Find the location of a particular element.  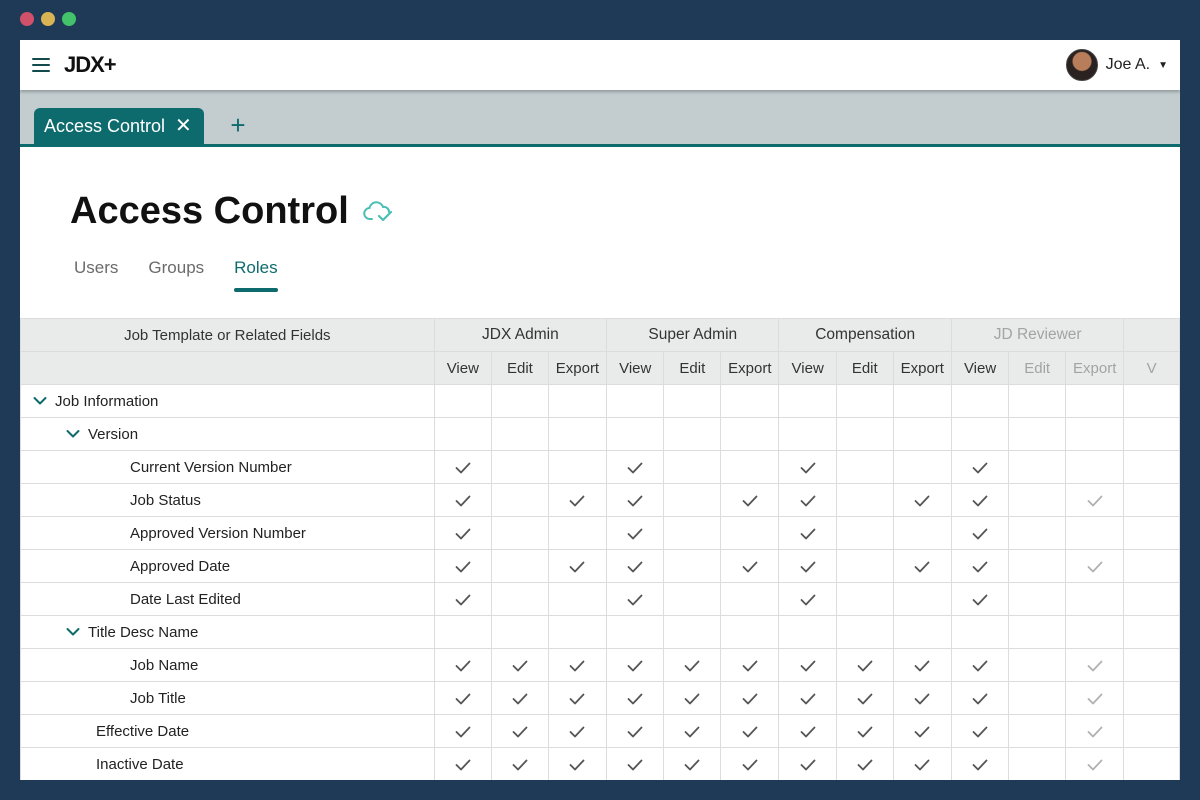

table-row: Inactive Date is located at coordinates (600, 763).